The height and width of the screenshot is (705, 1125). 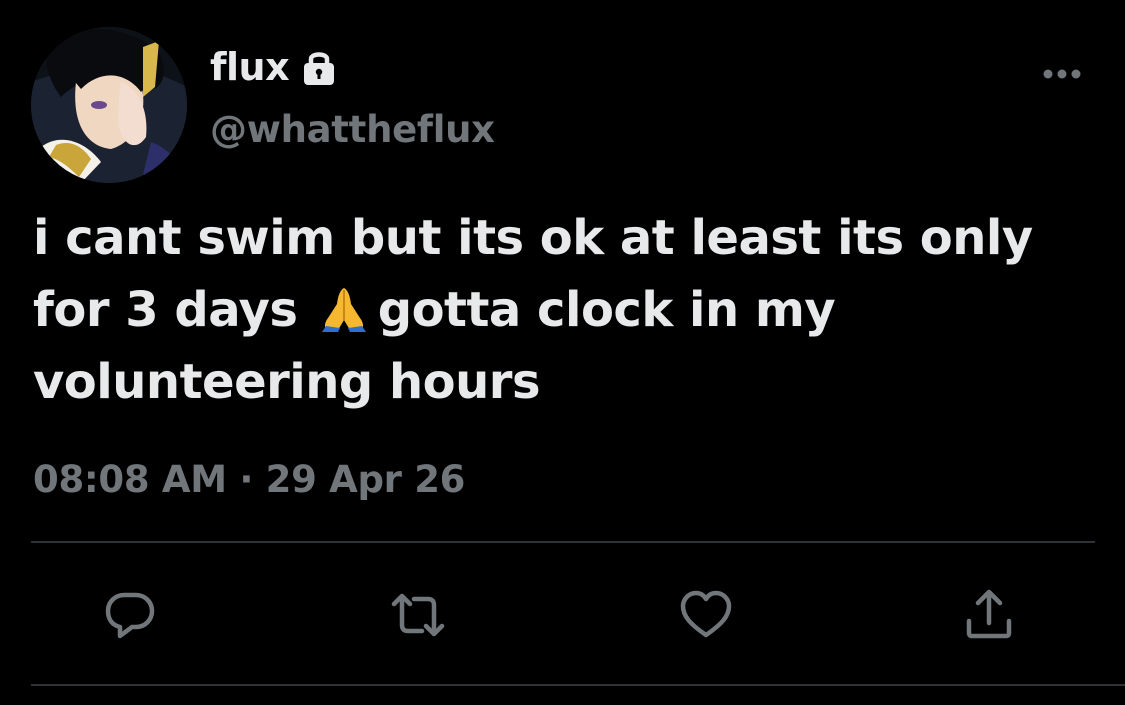 I want to click on divider, so click(x=563, y=542).